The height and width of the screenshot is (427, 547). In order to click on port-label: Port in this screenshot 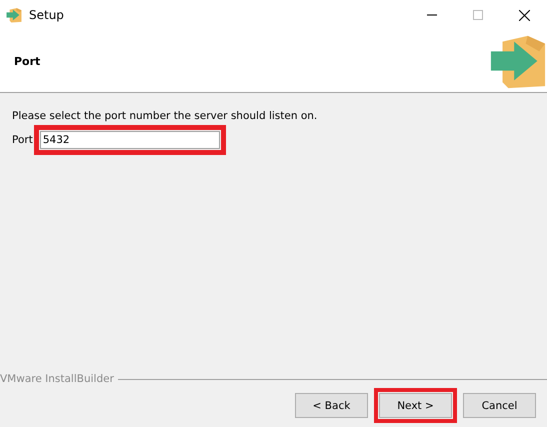, I will do `click(22, 140)`.